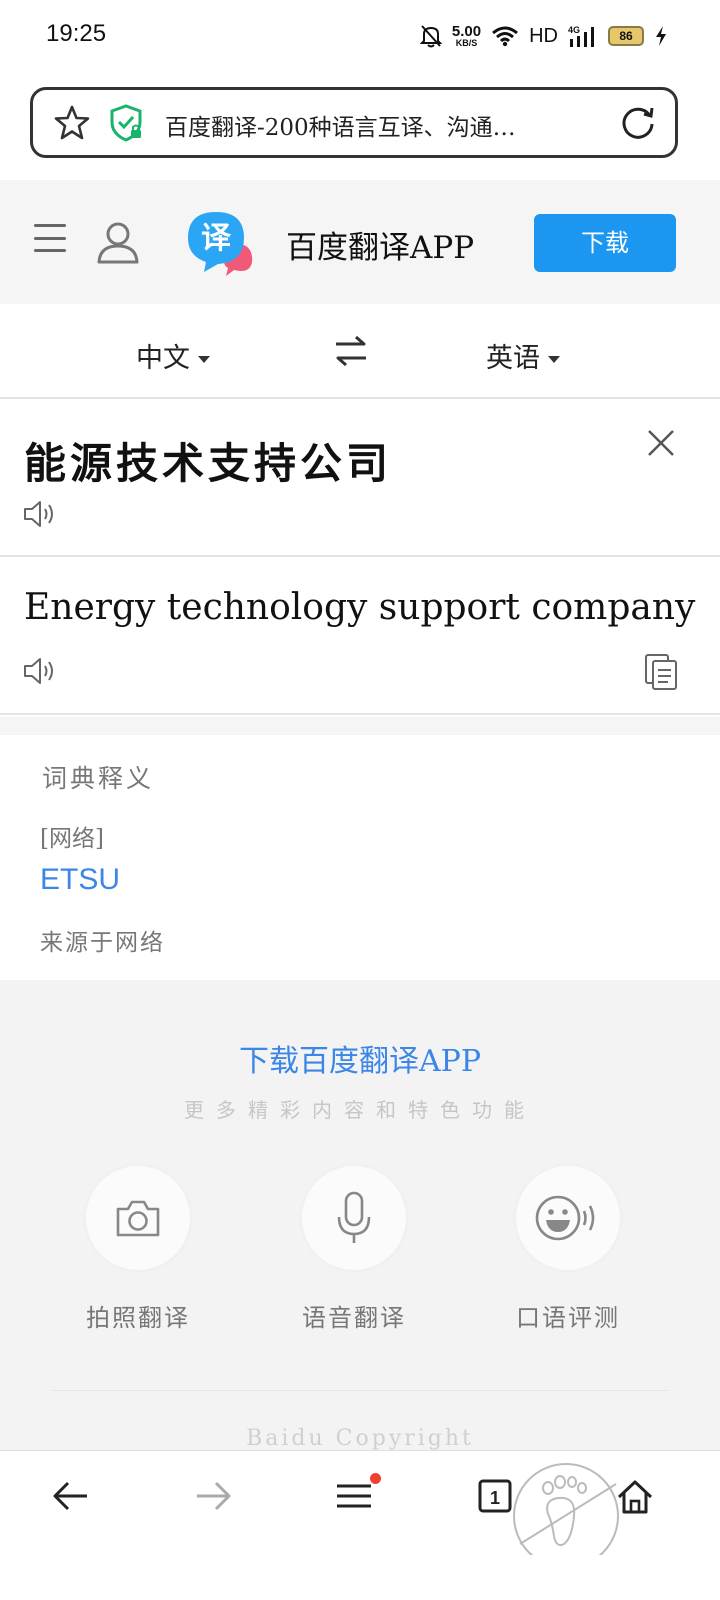 The width and height of the screenshot is (720, 1600). I want to click on net-speed: 5.00 KB/S, so click(466, 36).